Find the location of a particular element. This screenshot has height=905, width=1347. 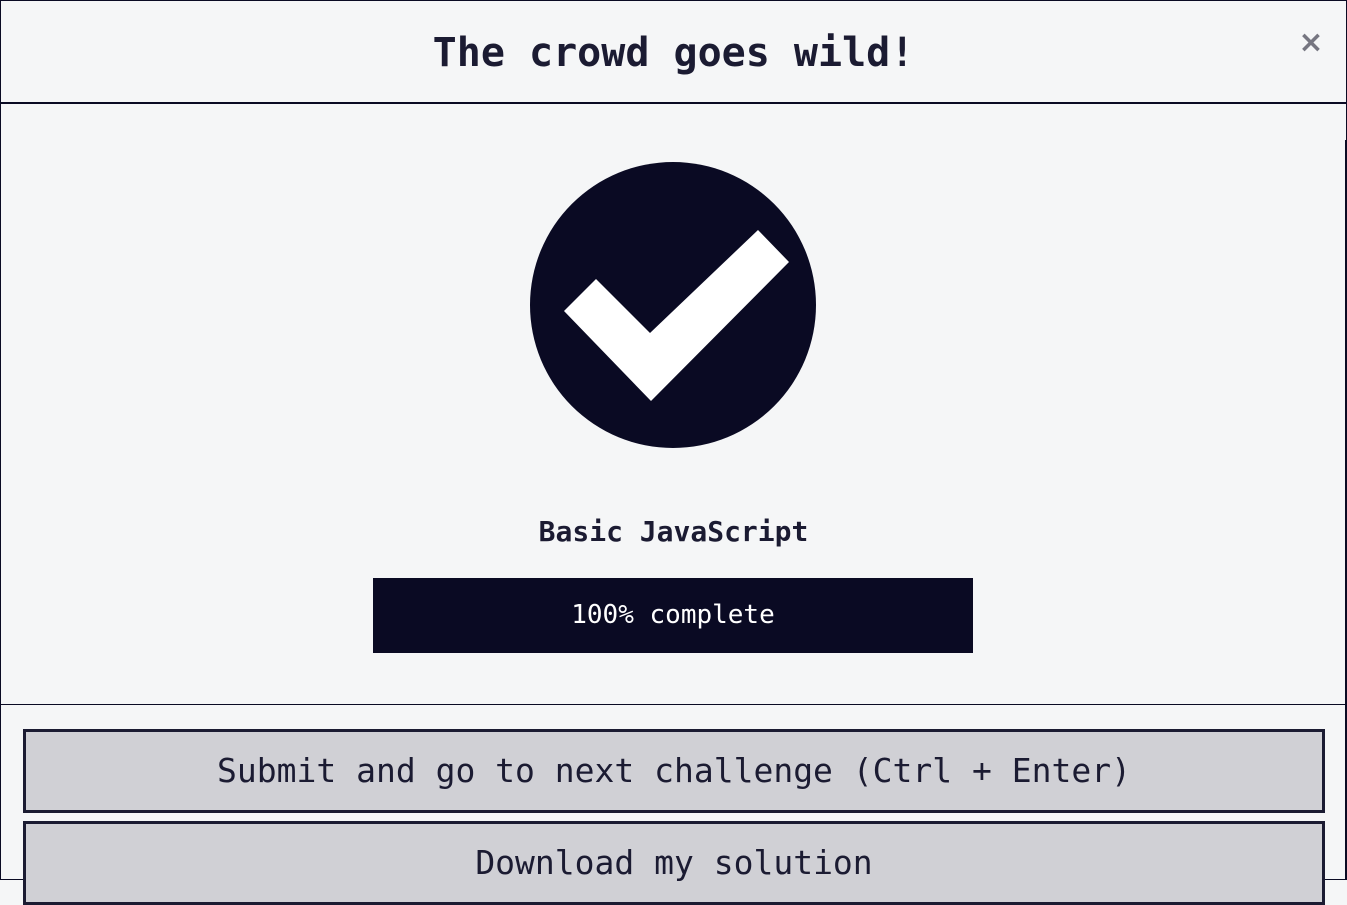

modal-header: The crowd goes wild! × is located at coordinates (673, 52).